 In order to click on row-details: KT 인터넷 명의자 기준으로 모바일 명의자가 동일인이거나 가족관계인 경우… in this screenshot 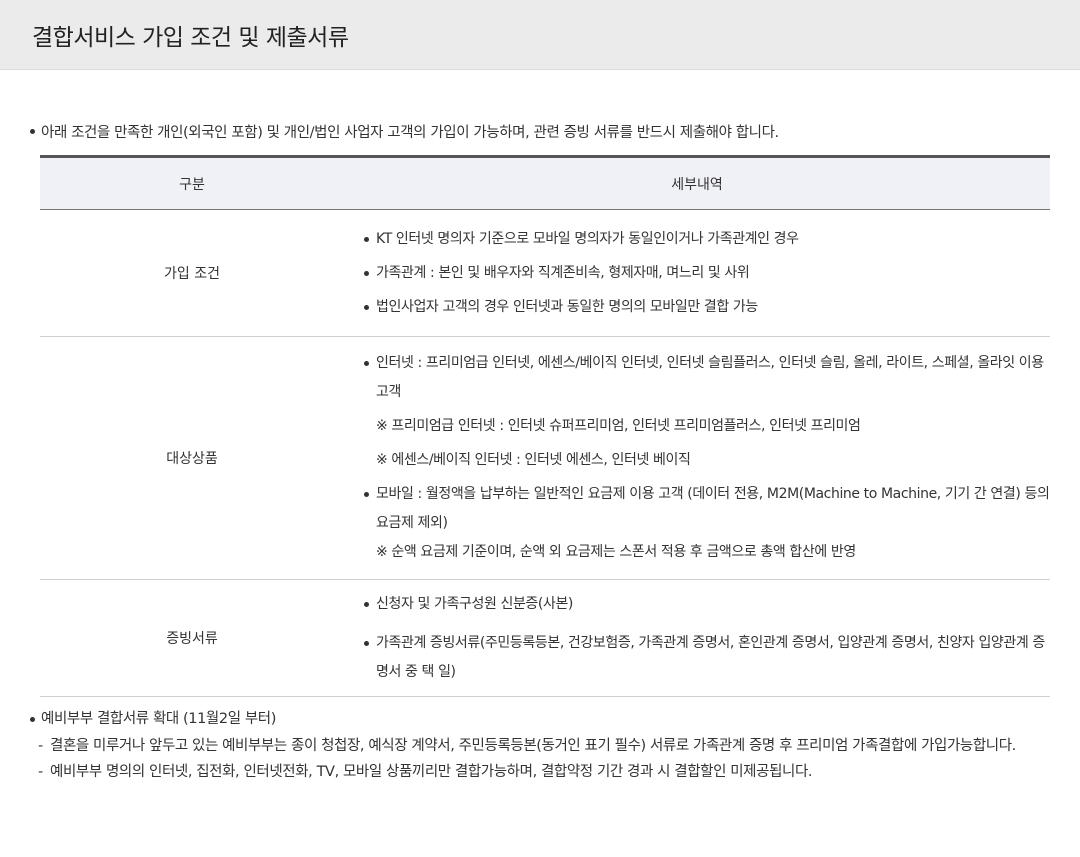, I will do `click(697, 273)`.